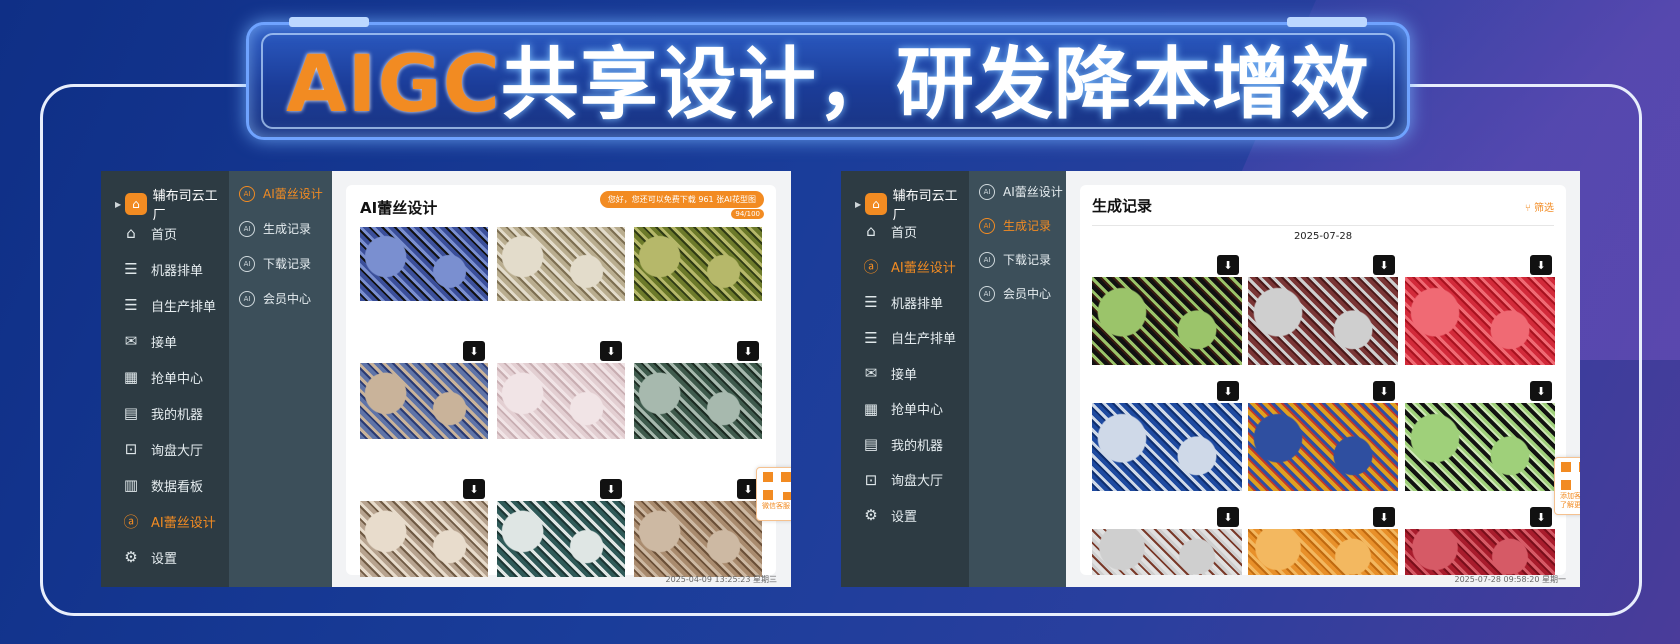 The width and height of the screenshot is (1680, 644). I want to click on chart-icon: ▥, so click(131, 485).